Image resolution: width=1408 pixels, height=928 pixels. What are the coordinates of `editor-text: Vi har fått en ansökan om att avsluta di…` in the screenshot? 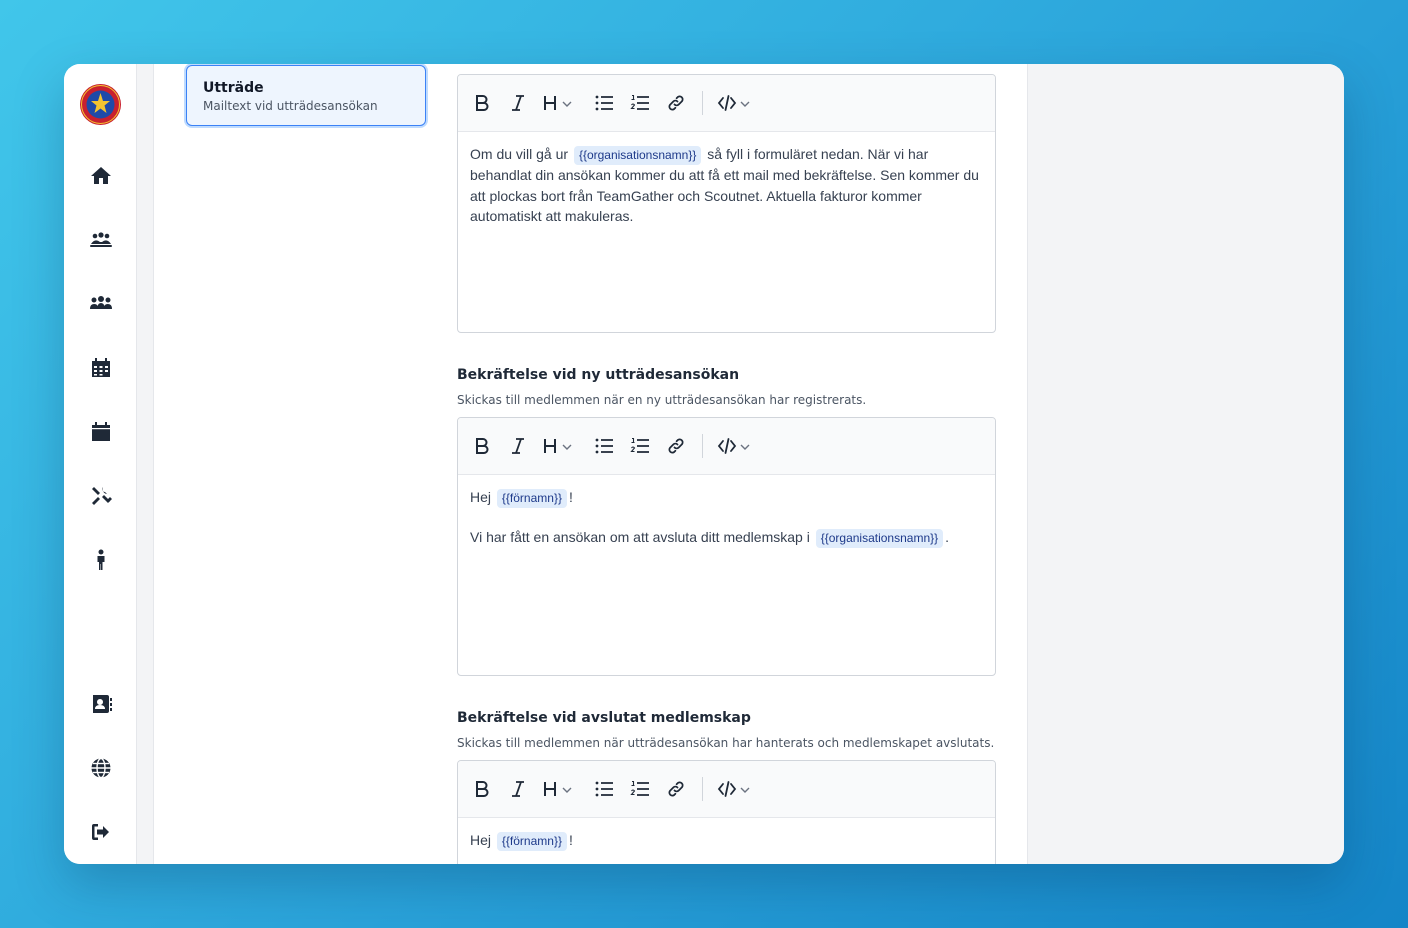 It's located at (640, 537).